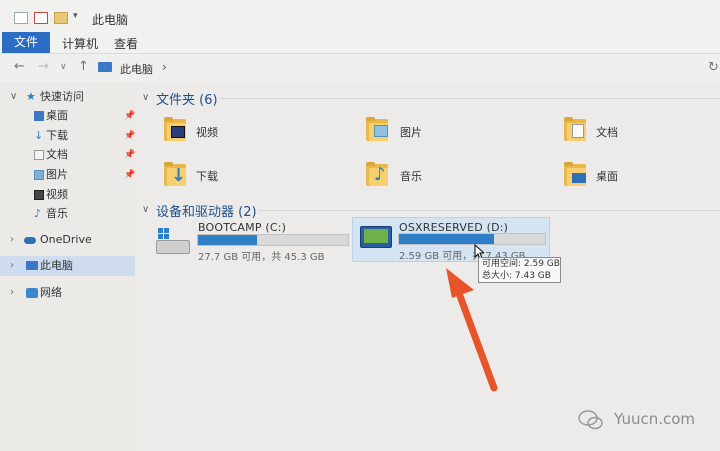 The height and width of the screenshot is (451, 720). I want to click on watermark-text: Yuucn.com, so click(655, 419).